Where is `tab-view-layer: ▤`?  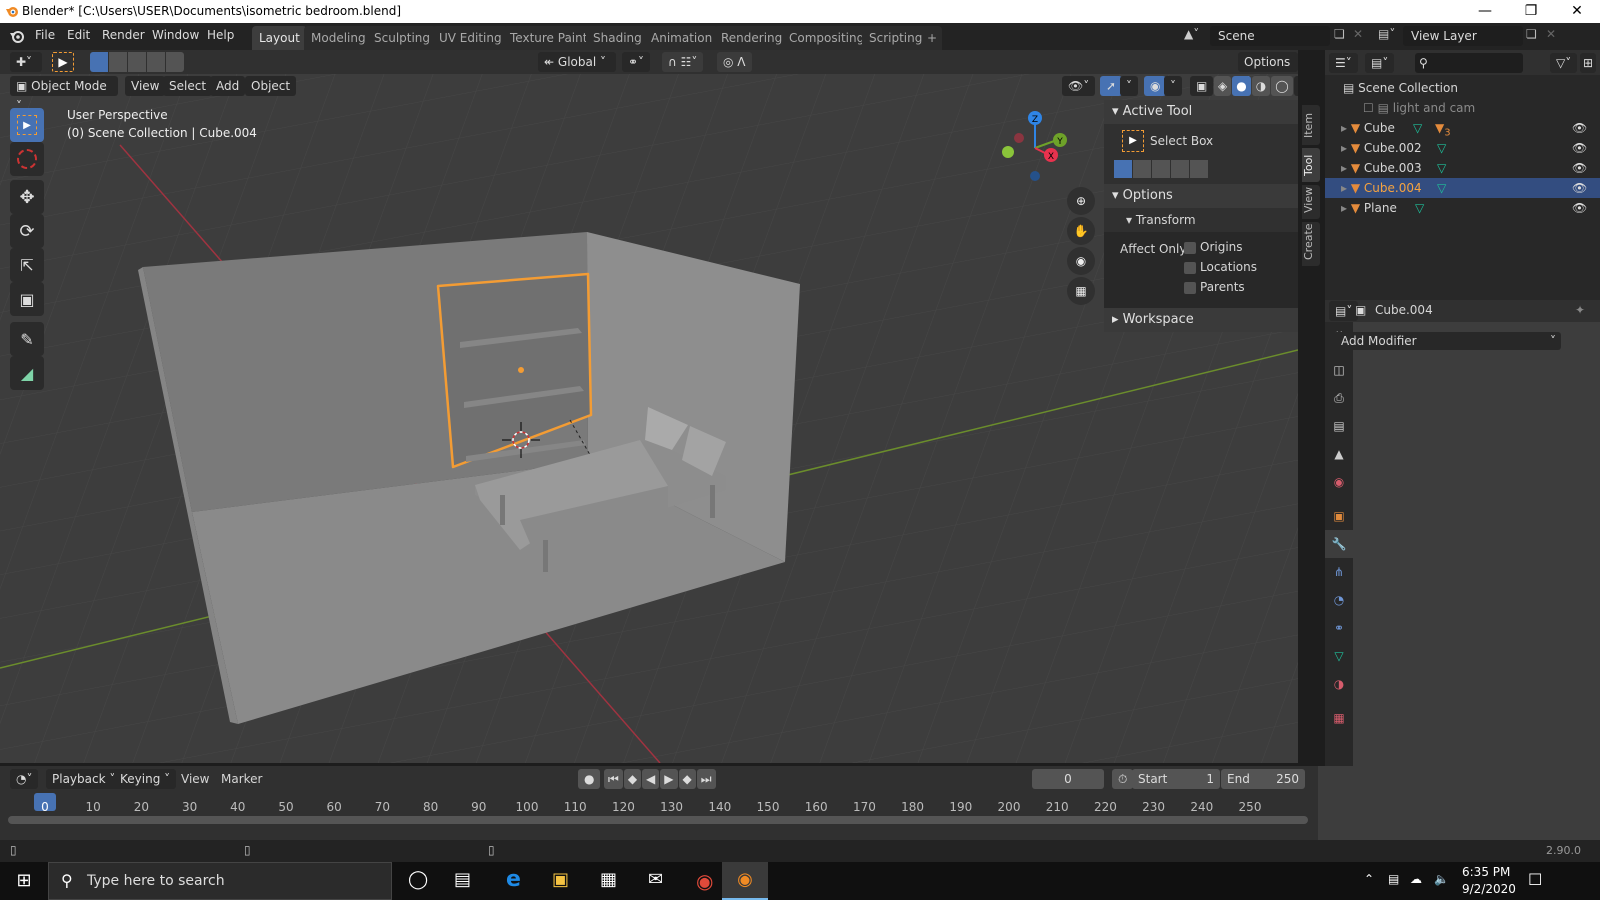 tab-view-layer: ▤ is located at coordinates (1339, 426).